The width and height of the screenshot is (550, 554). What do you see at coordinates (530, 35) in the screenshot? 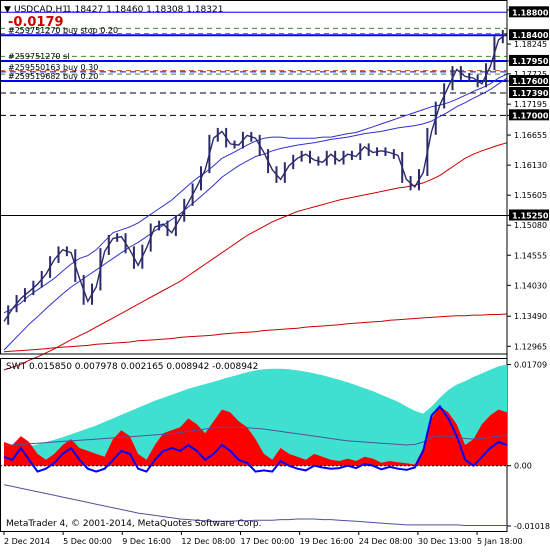
I see `price-level-box-label: 1.18400` at bounding box center [530, 35].